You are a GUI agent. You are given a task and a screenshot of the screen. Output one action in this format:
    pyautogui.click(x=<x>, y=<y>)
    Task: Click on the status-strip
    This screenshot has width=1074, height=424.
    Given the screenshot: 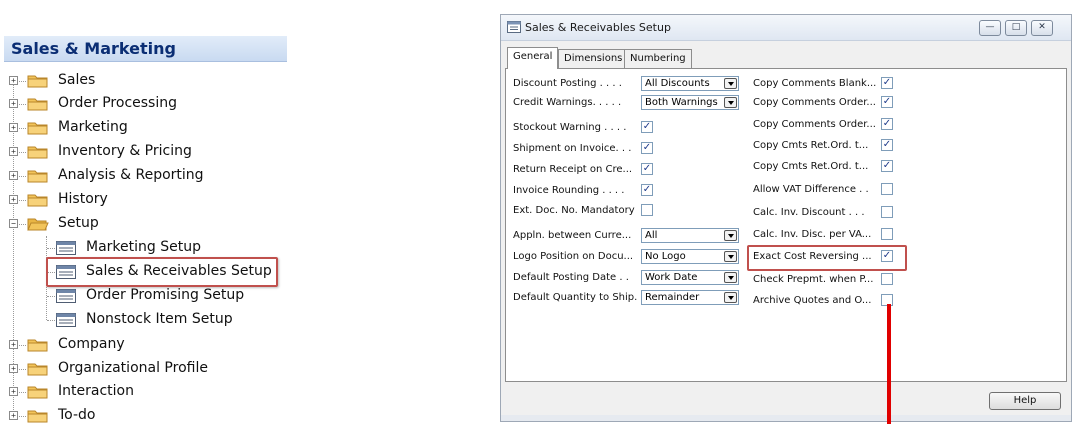 What is the action you would take?
    pyautogui.click(x=786, y=418)
    